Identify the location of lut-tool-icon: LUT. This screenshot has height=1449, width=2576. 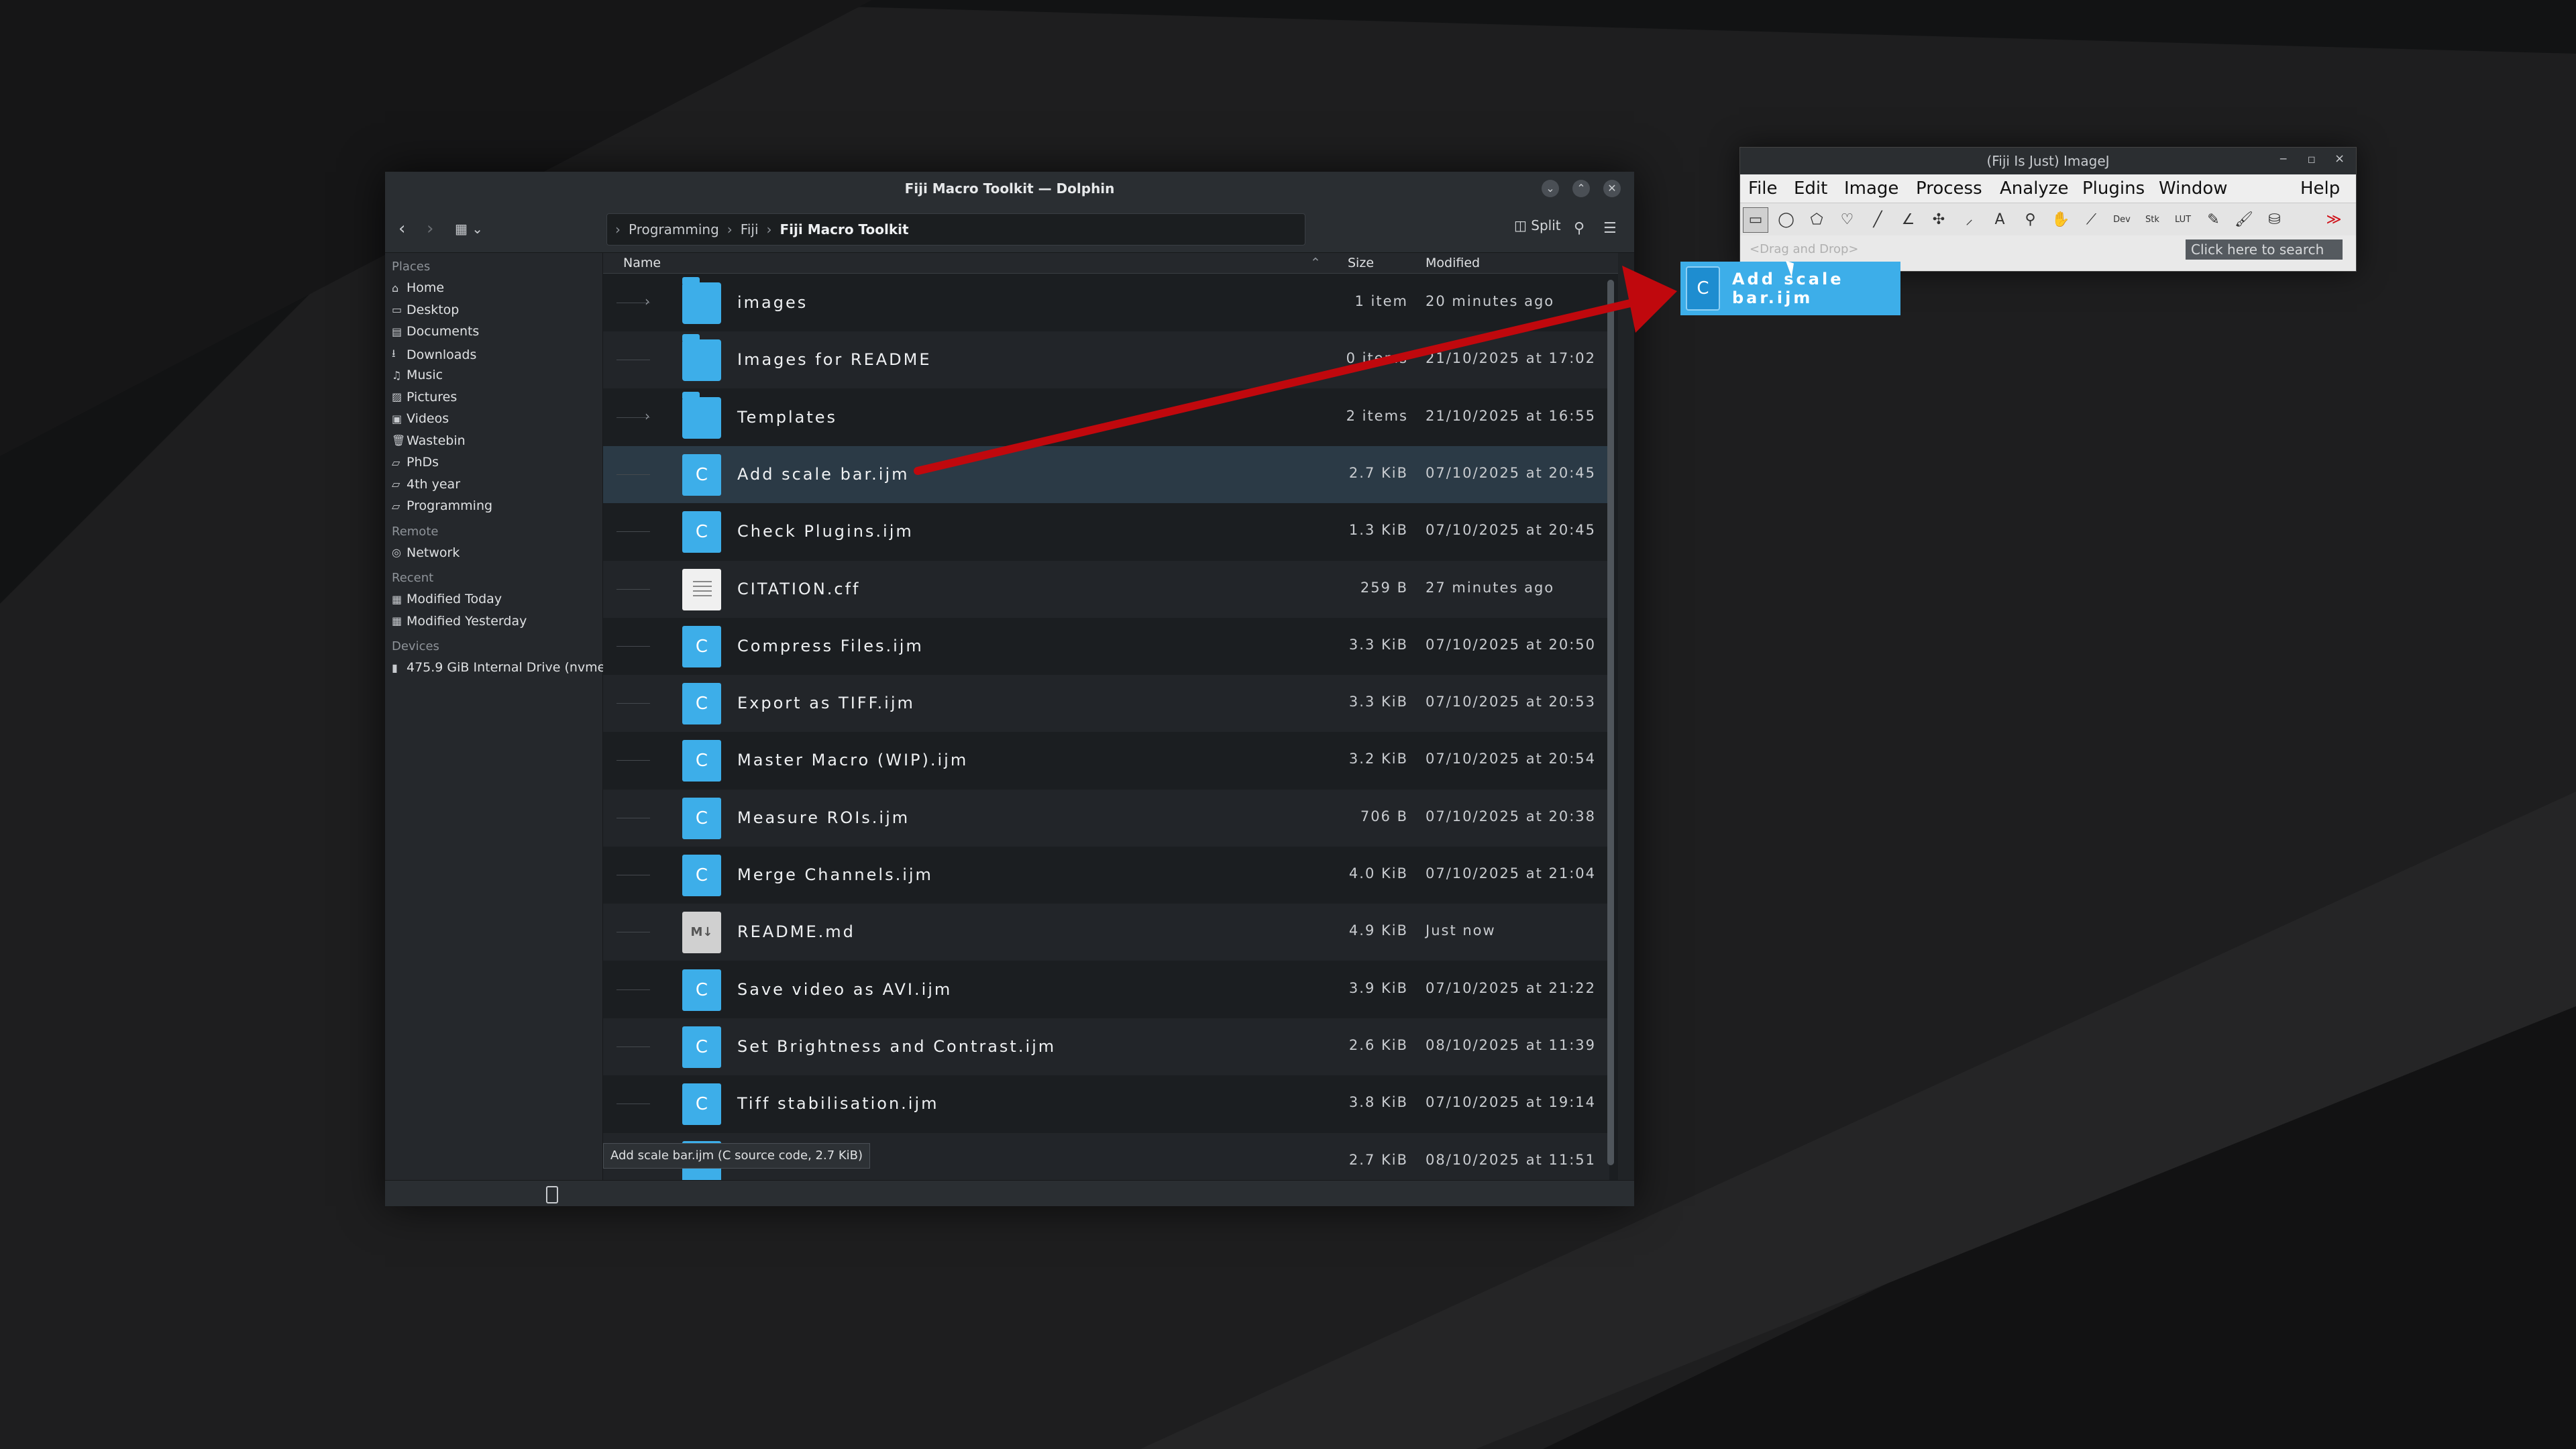
(2183, 220).